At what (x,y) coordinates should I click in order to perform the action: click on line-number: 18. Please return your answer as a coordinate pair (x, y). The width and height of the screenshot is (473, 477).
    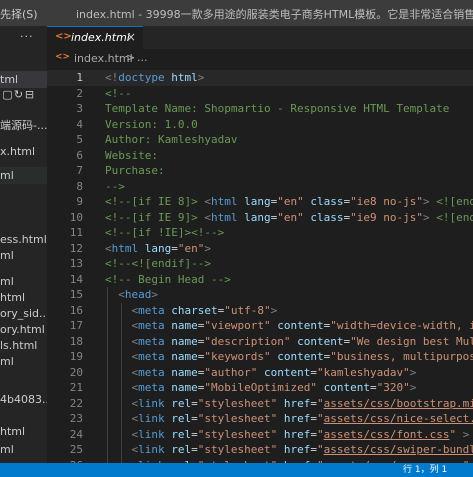
    Looking at the image, I should click on (76, 341).